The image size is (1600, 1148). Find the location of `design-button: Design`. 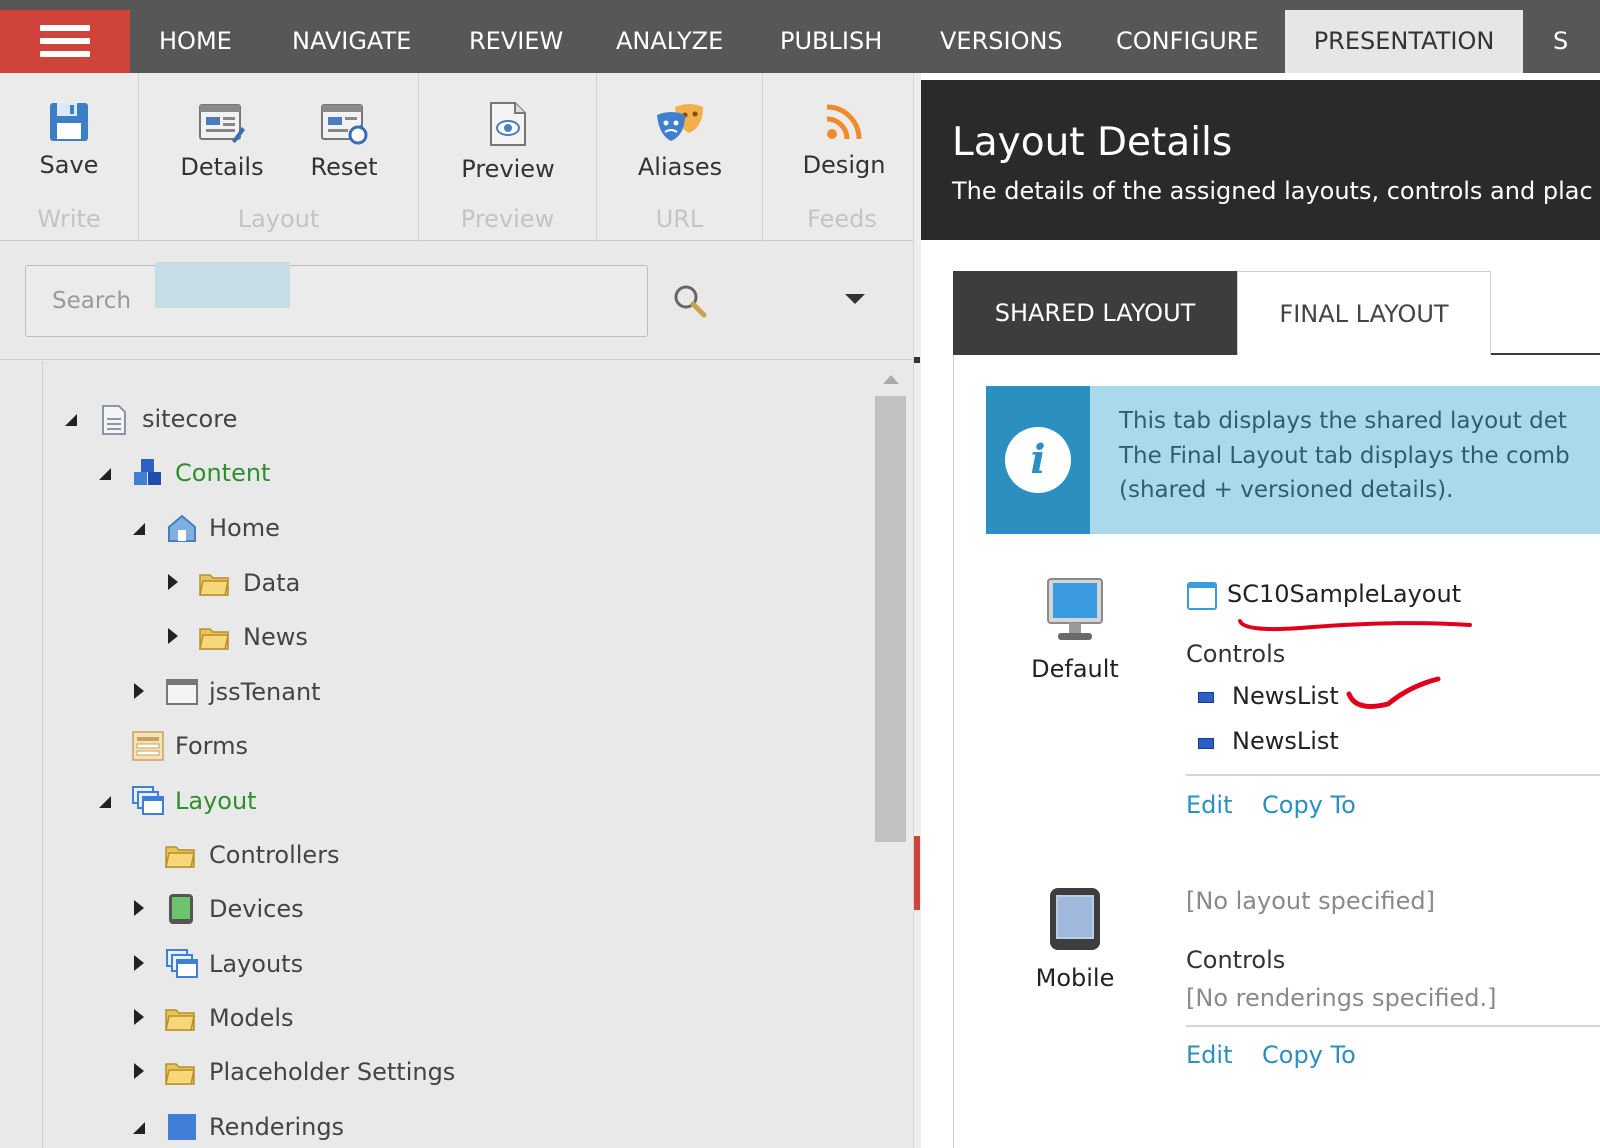

design-button: Design is located at coordinates (844, 140).